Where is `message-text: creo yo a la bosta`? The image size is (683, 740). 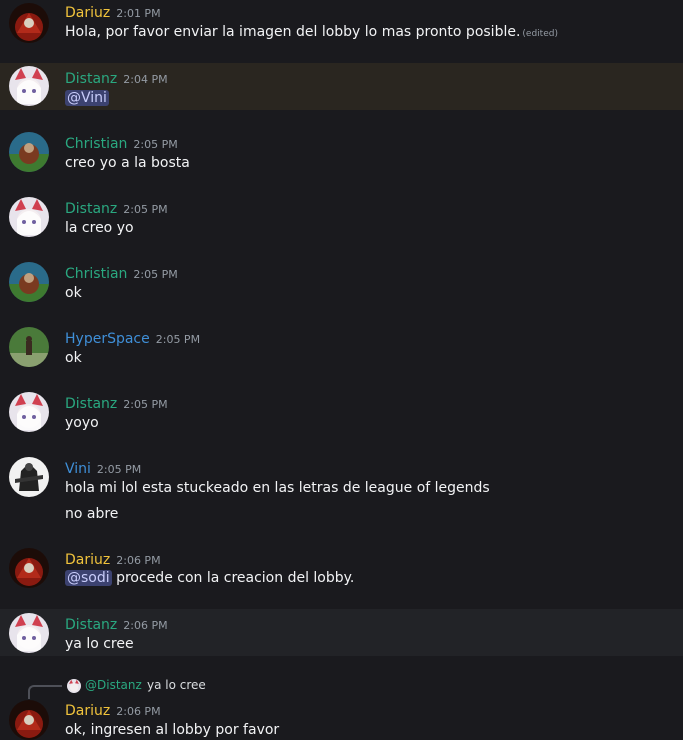
message-text: creo yo a la bosta is located at coordinates (127, 163).